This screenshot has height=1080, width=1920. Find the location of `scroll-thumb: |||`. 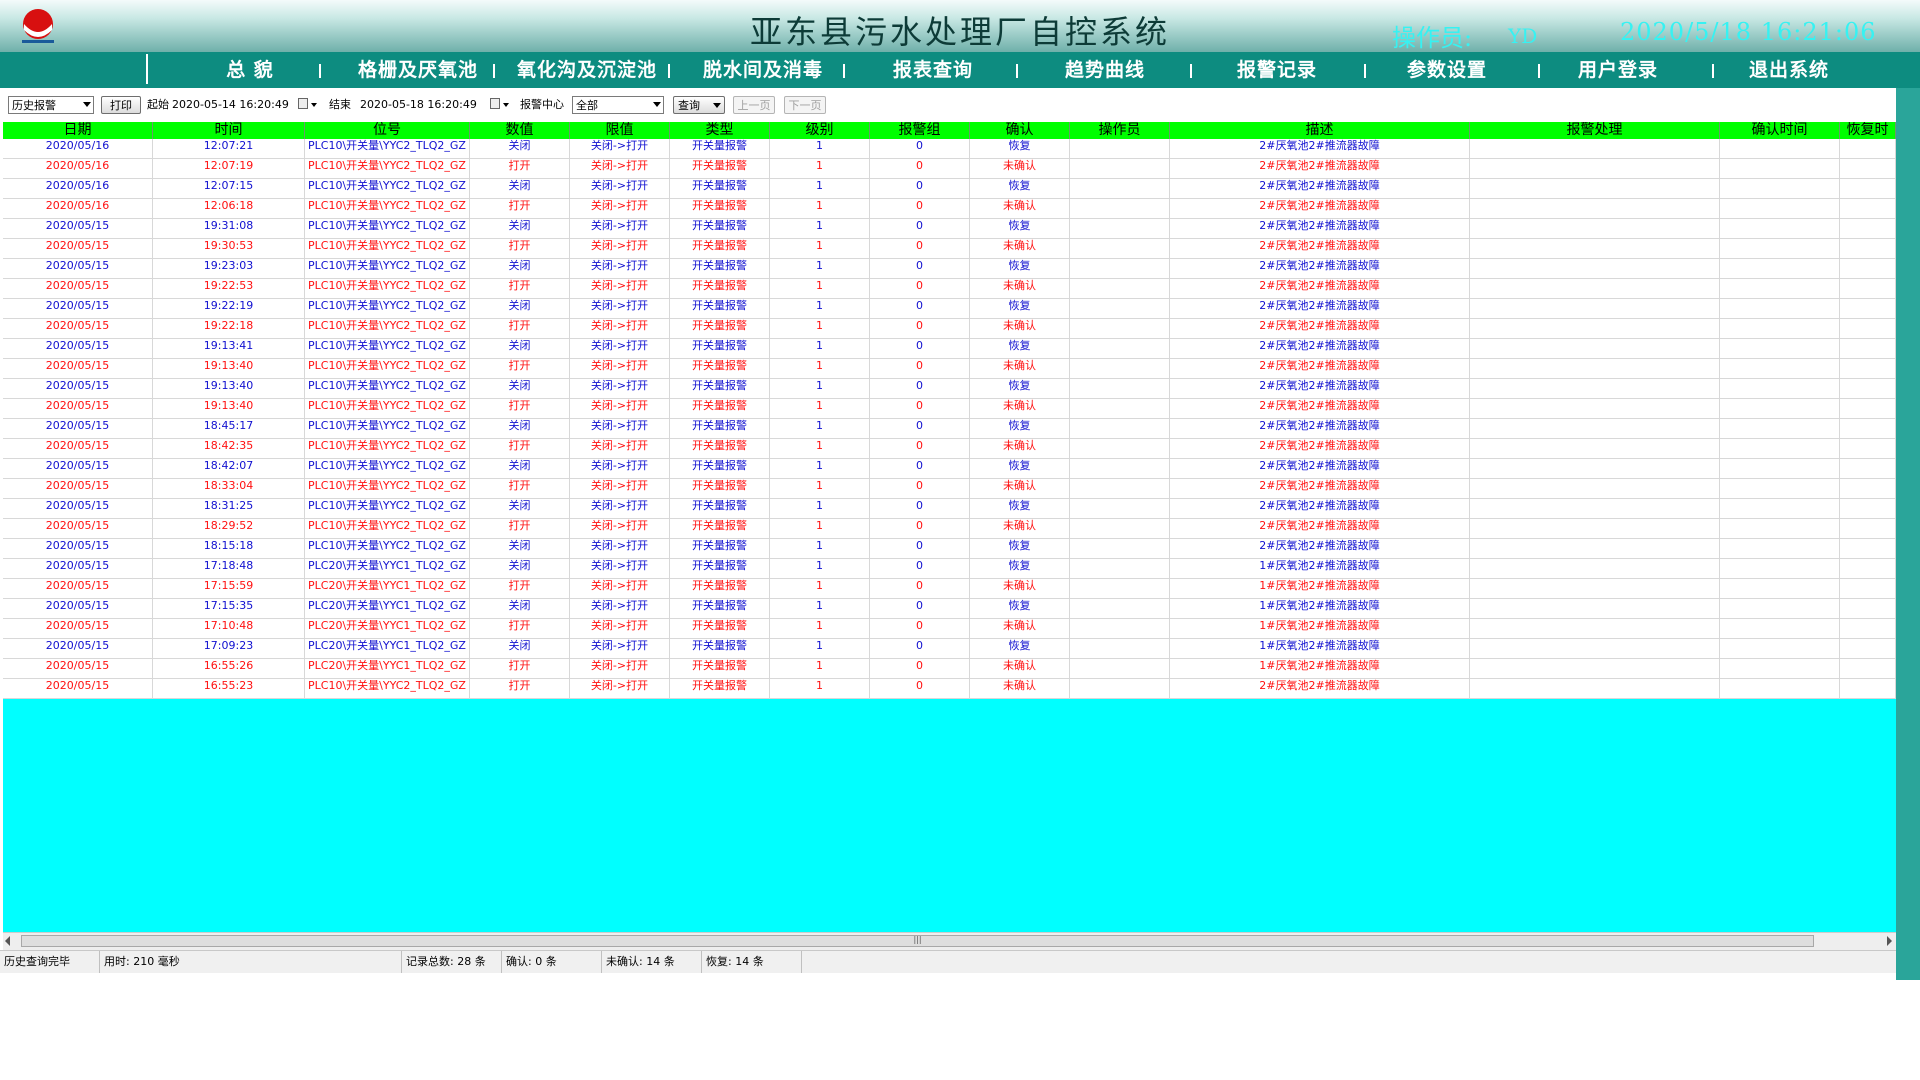

scroll-thumb: ||| is located at coordinates (917, 941).